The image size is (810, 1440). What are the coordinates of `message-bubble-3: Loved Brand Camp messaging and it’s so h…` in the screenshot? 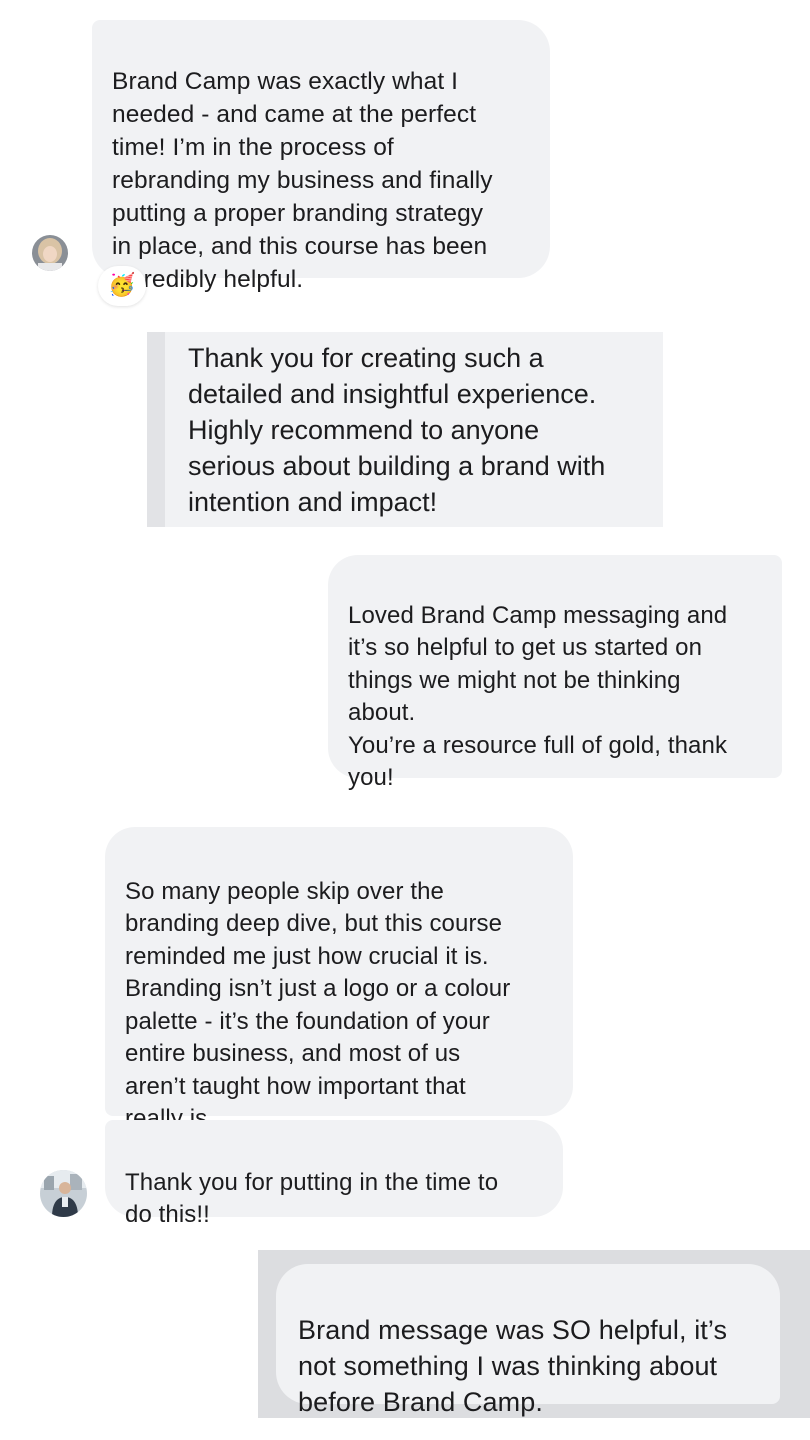 It's located at (555, 673).